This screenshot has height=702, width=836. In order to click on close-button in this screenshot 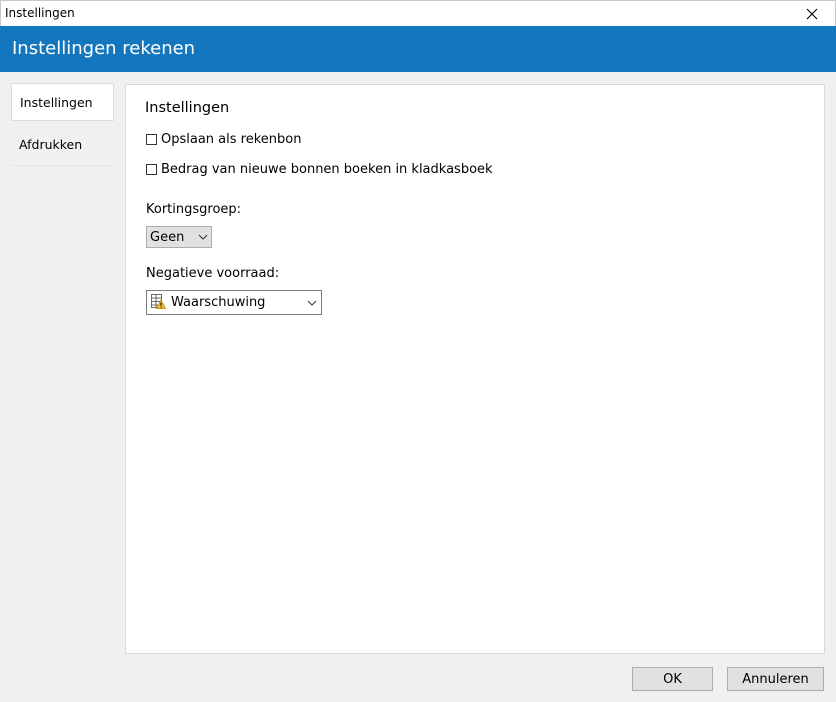, I will do `click(812, 13)`.